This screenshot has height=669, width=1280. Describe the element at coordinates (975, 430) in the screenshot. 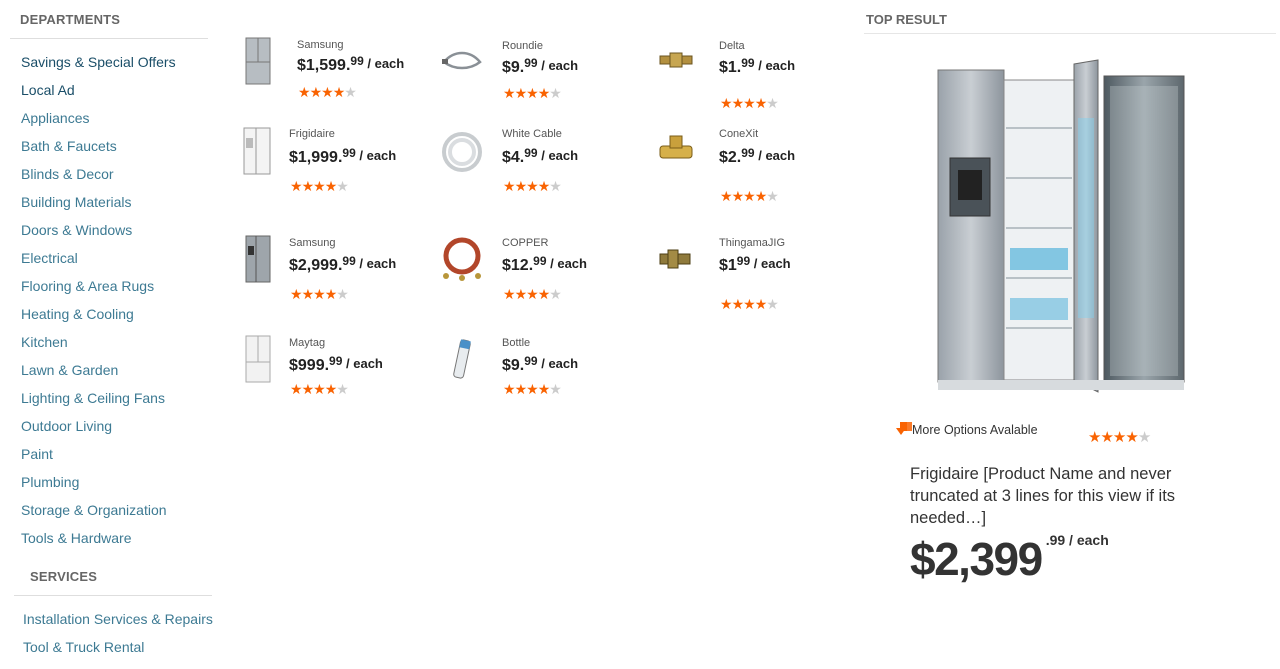

I see `more-options-label: More Options Avalable` at that location.